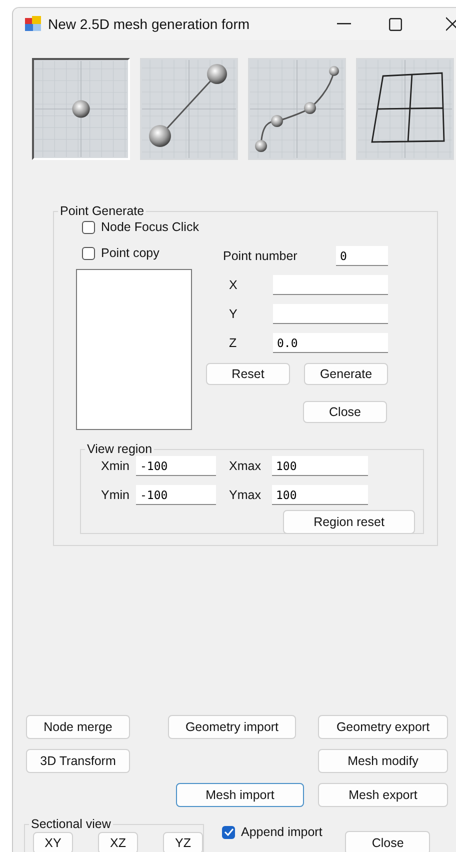 The height and width of the screenshot is (852, 456). I want to click on generate-button: Generate, so click(346, 374).